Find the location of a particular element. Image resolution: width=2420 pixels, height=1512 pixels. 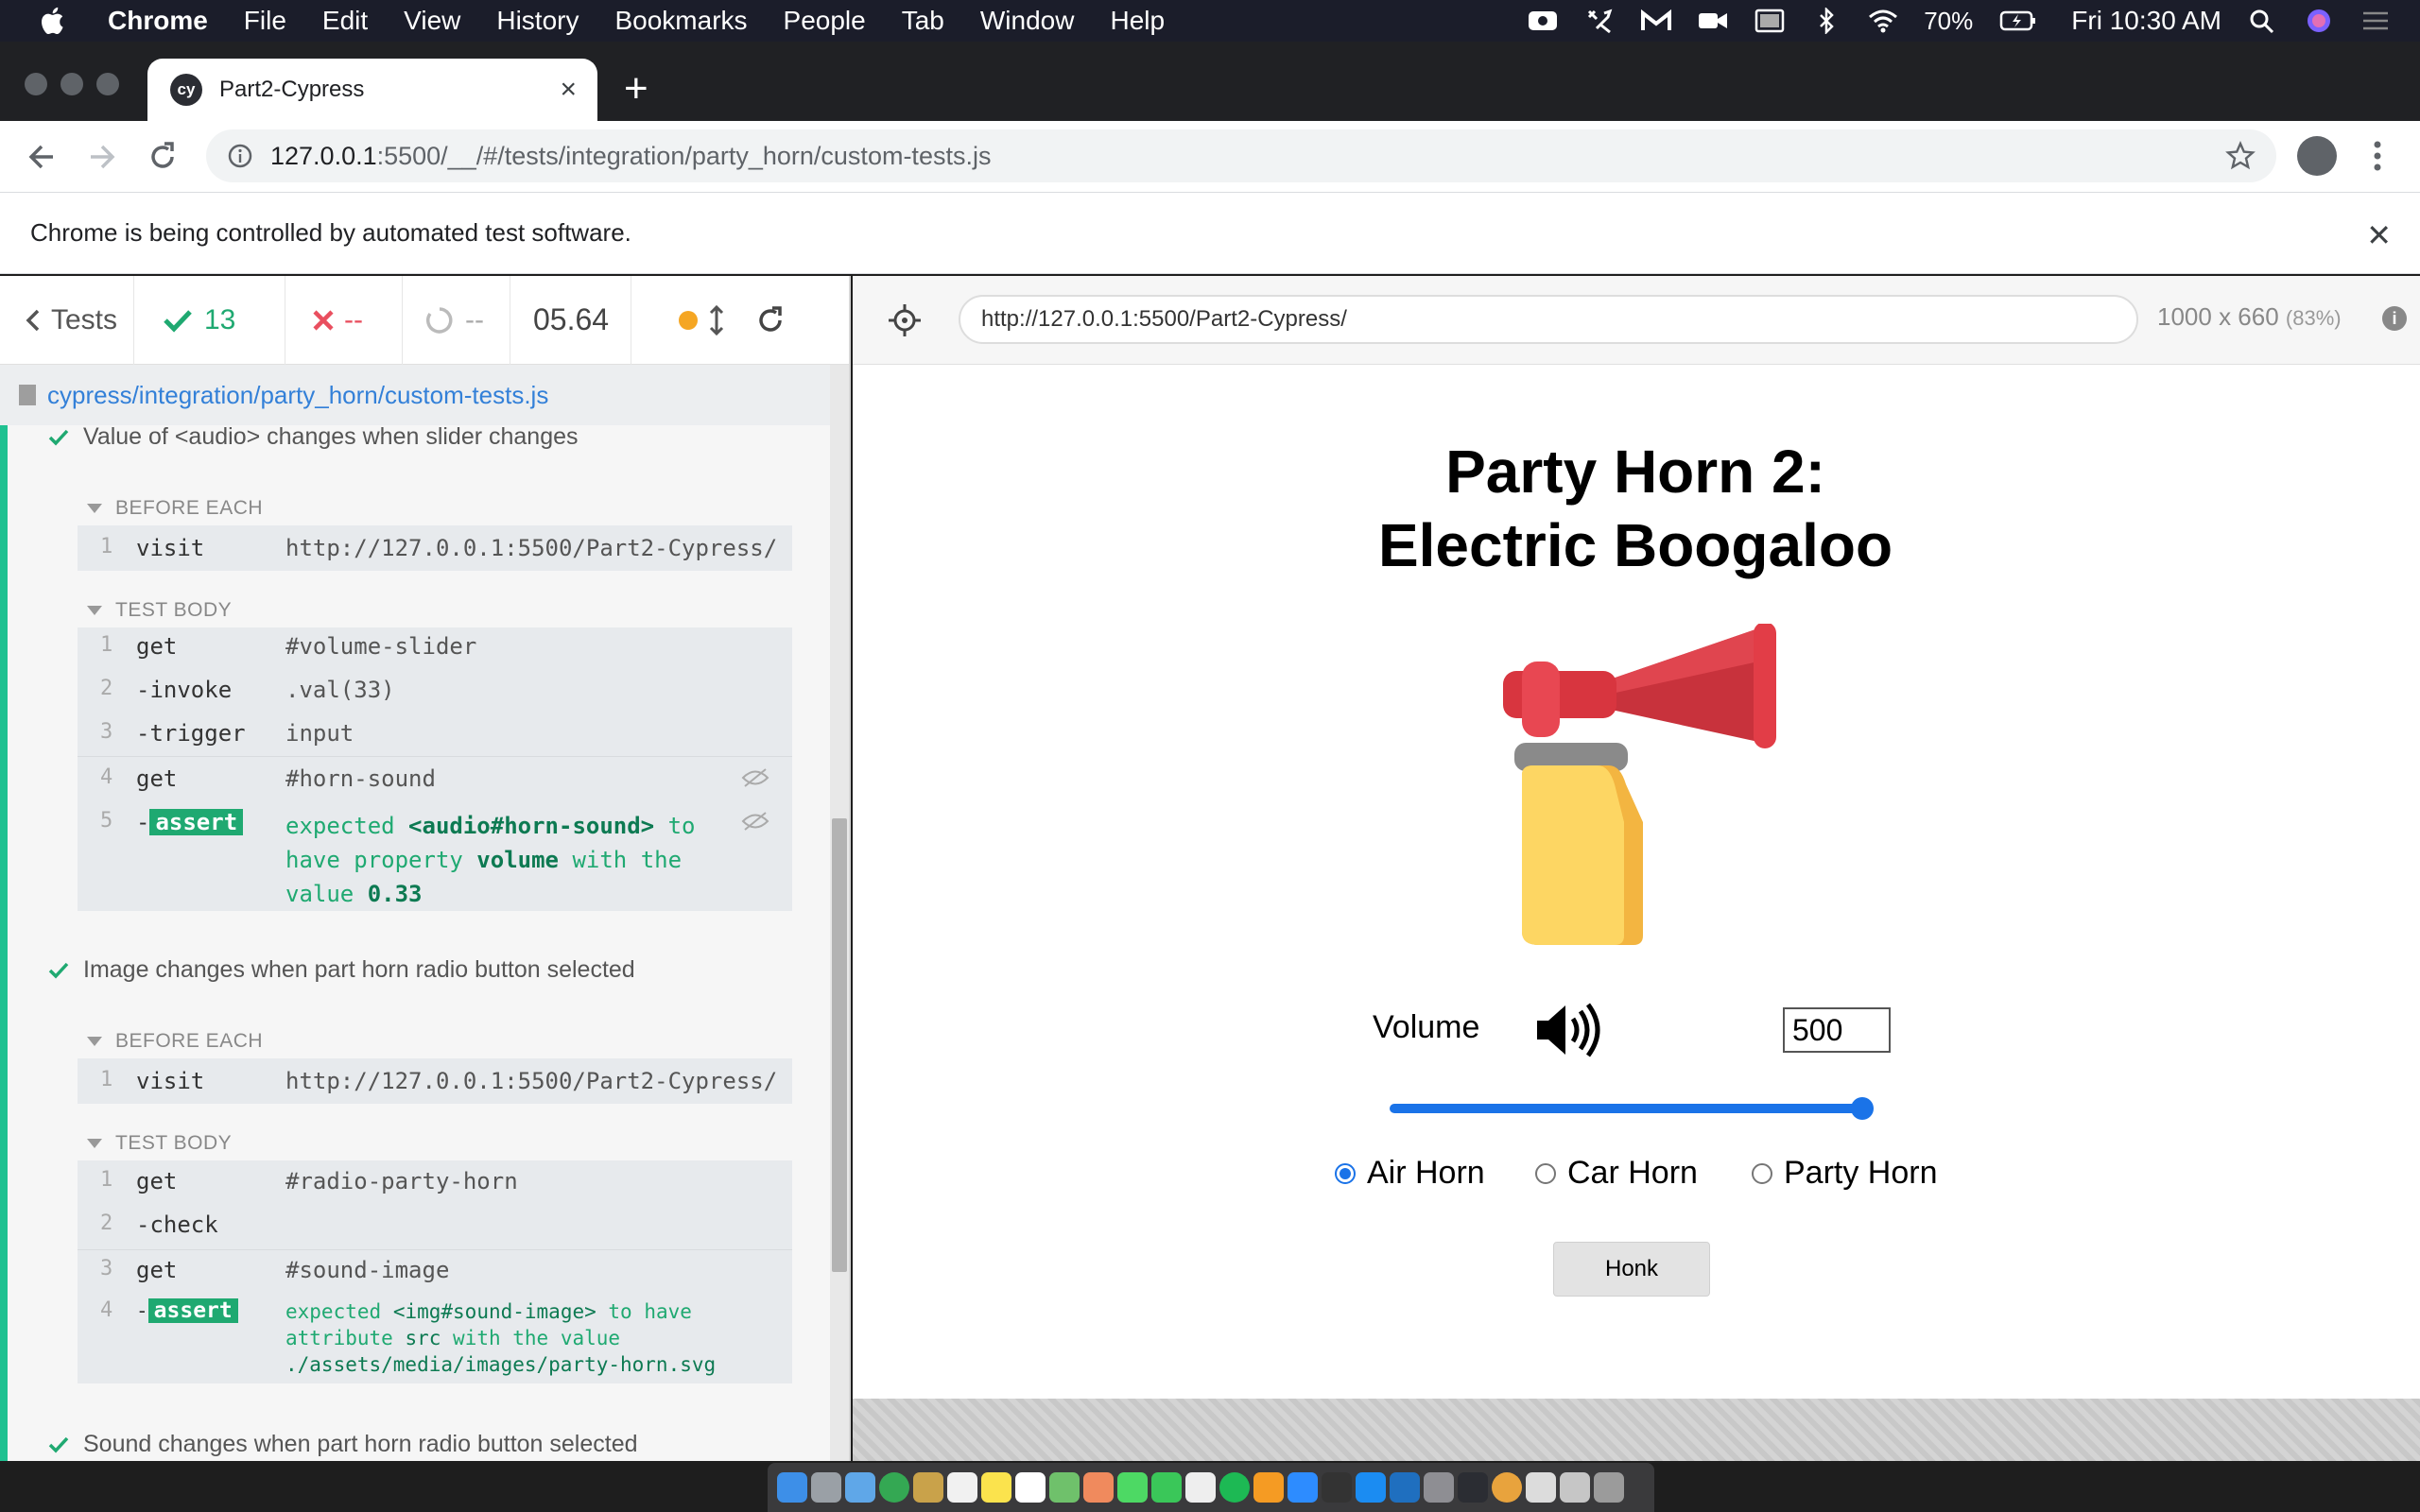

books-icon is located at coordinates (1268, 1487).